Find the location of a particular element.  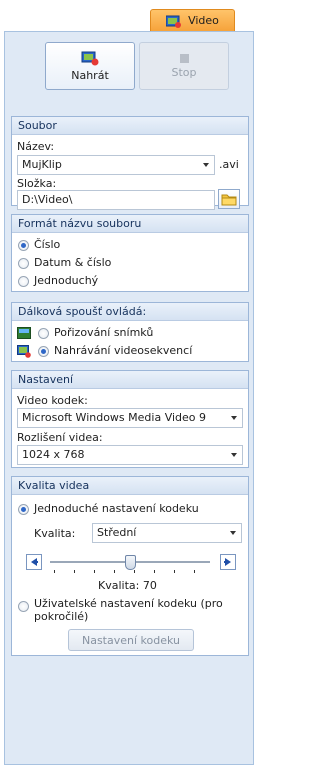

codec-label: Video kodek: is located at coordinates (52, 400).